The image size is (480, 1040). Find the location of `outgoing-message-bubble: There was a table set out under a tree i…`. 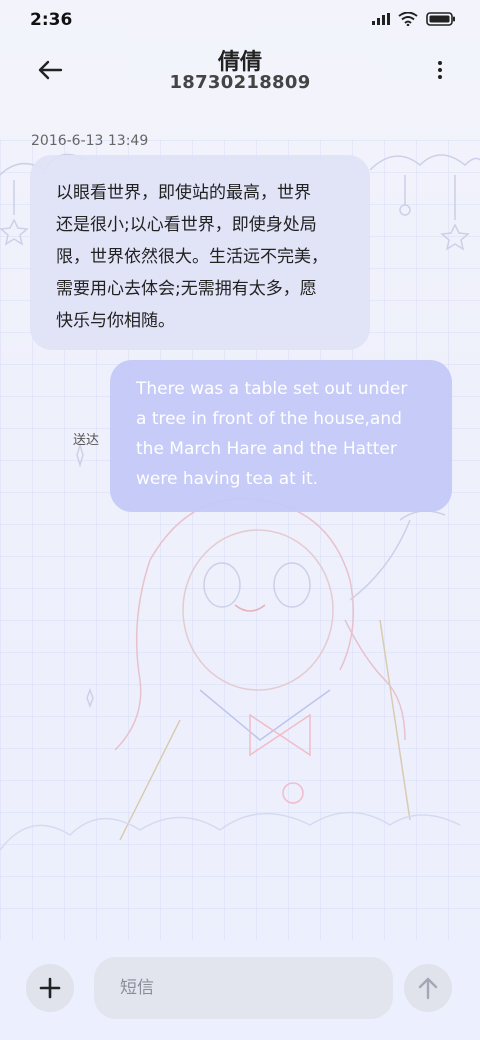

outgoing-message-bubble: There was a table set out under a tree i… is located at coordinates (281, 436).